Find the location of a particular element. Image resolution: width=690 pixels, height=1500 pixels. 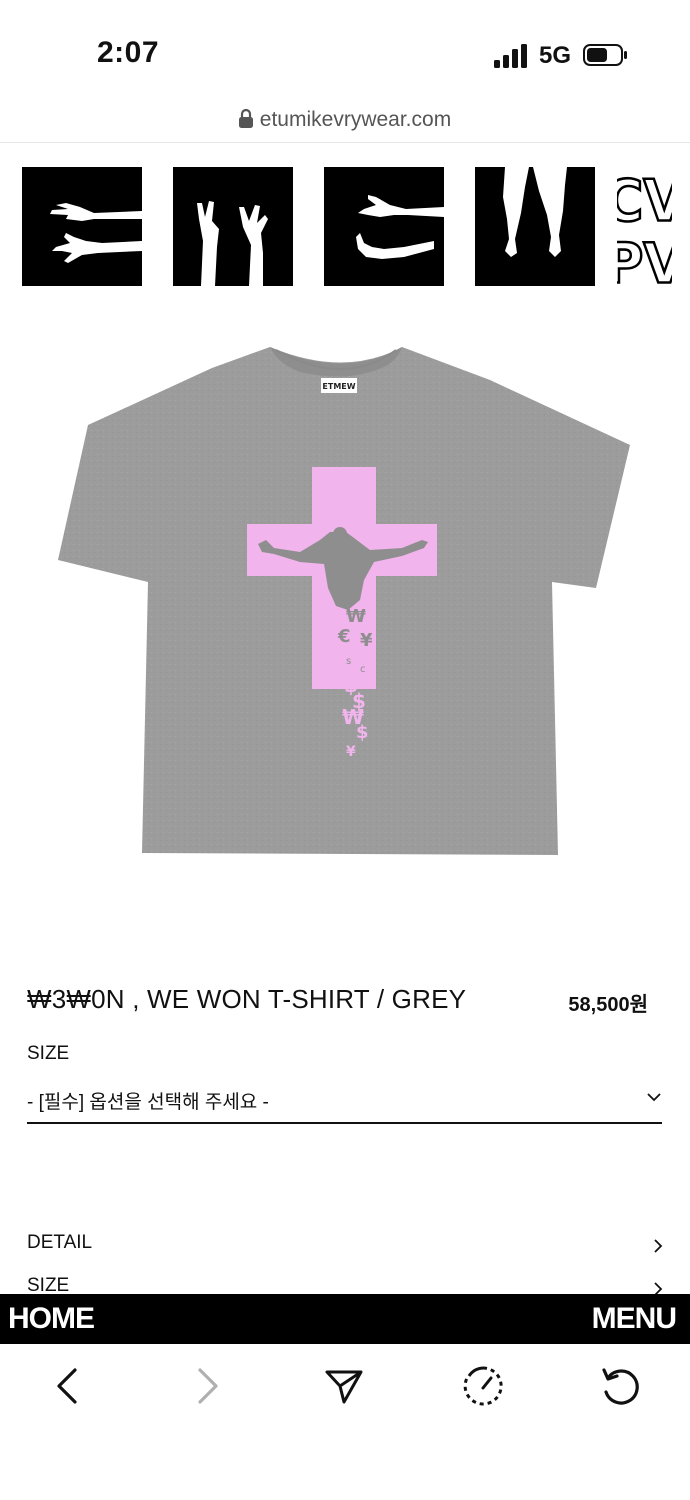

accordion-detail-label: DETAIL is located at coordinates (60, 1242).